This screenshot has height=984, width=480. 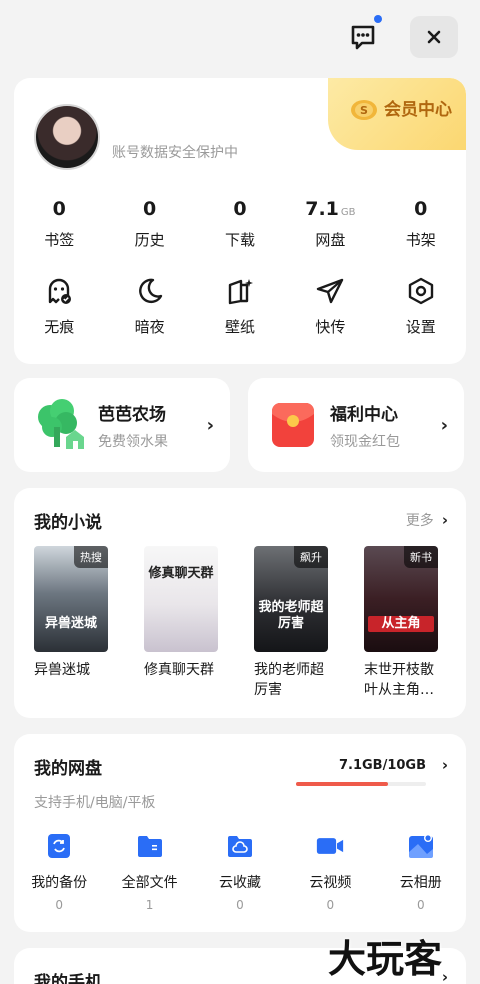 I want to click on ghost-icon, so click(x=60, y=291).